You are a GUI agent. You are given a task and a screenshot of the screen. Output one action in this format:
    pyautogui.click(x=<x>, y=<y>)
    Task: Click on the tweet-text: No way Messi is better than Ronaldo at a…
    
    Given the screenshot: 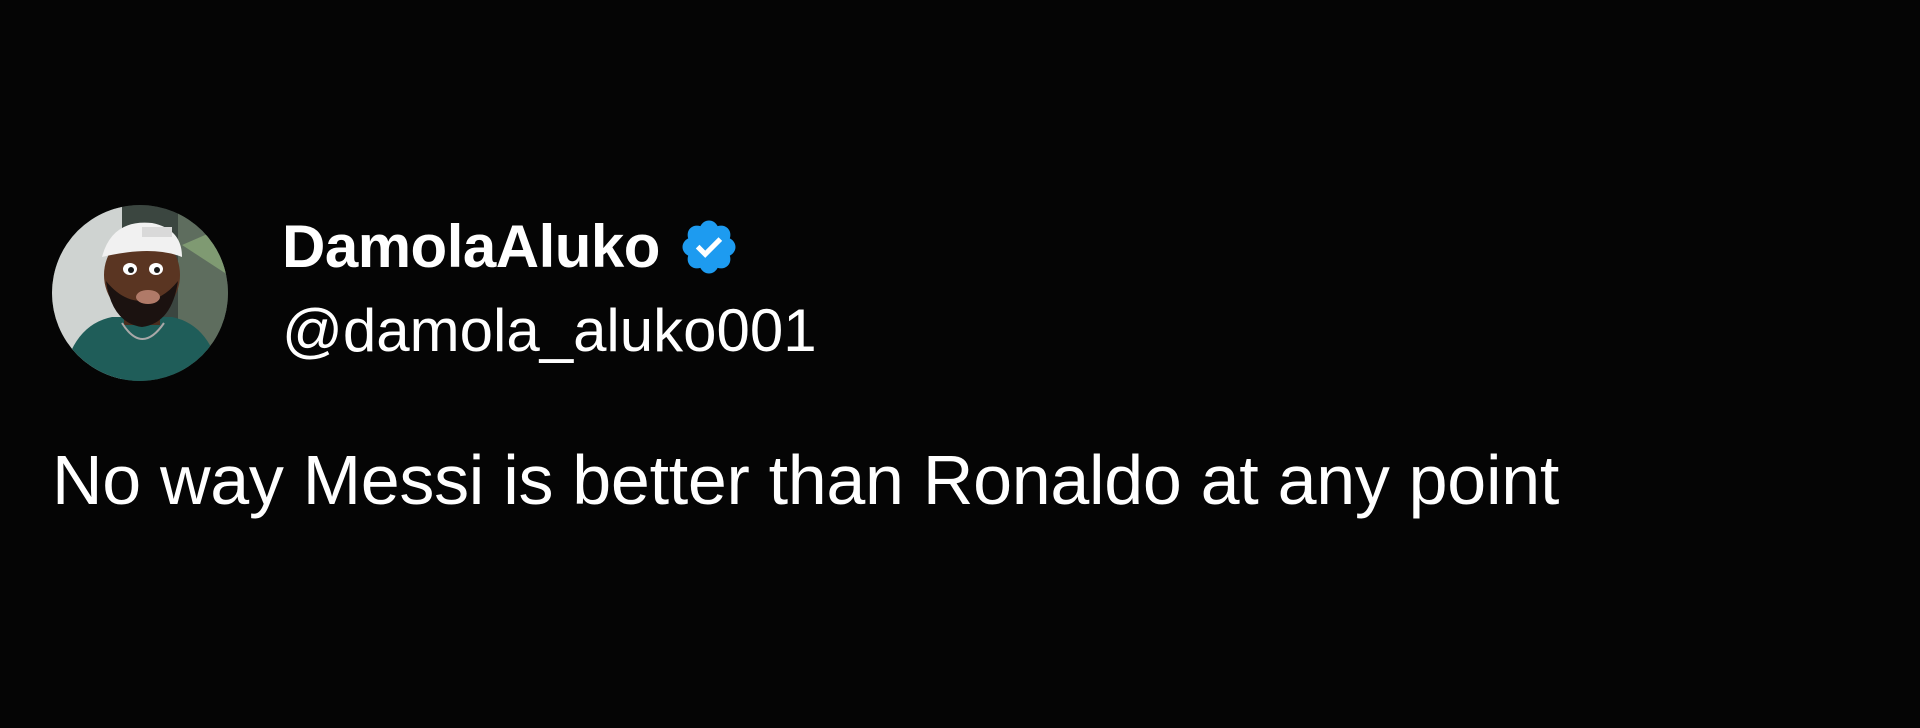 What is the action you would take?
    pyautogui.click(x=805, y=480)
    